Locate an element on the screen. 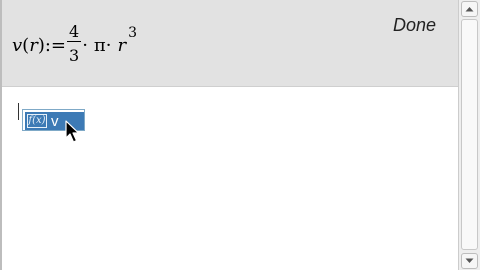 Image resolution: width=480 pixels, height=270 pixels. power-exponent: 3 is located at coordinates (133, 33).